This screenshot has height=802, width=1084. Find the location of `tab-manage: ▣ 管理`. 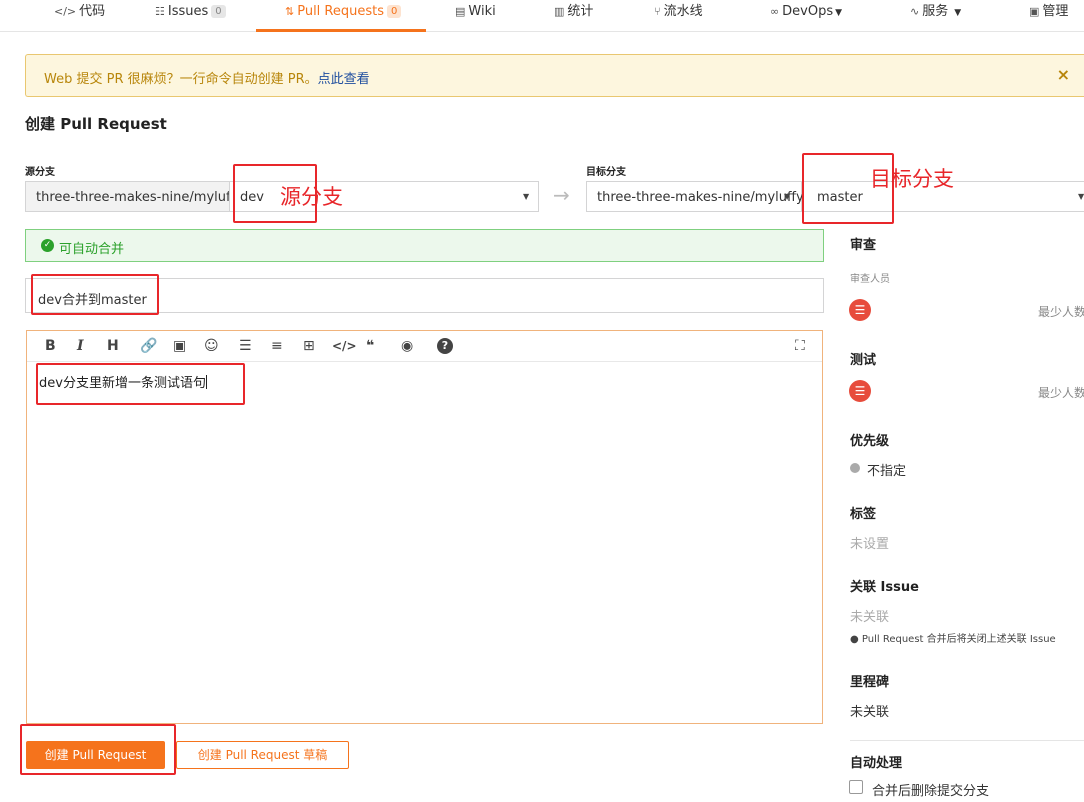

tab-manage: ▣ 管理 is located at coordinates (1048, 16).